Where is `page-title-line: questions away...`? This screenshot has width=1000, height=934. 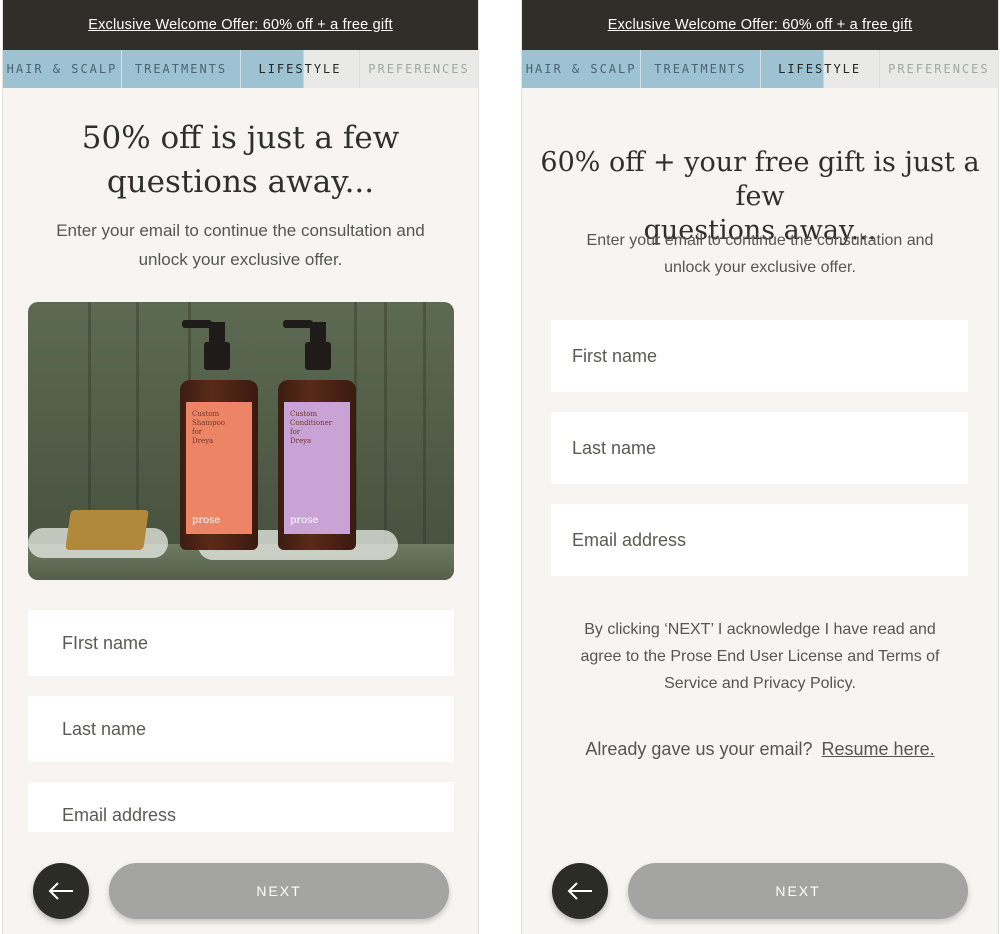
page-title-line: questions away... is located at coordinates (240, 182).